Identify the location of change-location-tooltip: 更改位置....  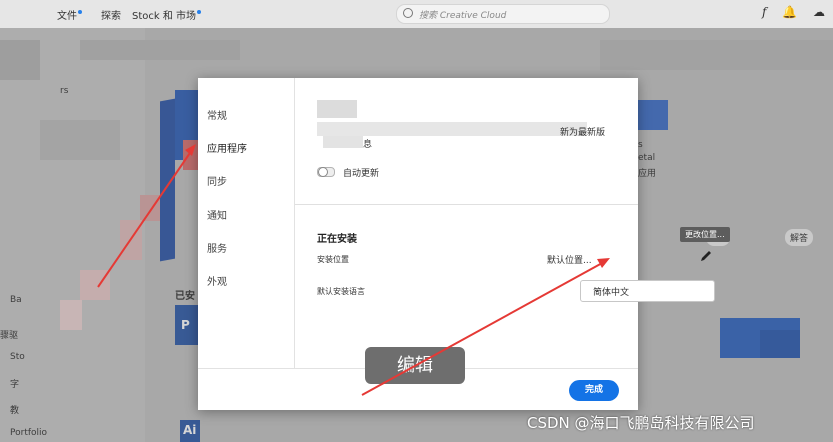
(705, 234).